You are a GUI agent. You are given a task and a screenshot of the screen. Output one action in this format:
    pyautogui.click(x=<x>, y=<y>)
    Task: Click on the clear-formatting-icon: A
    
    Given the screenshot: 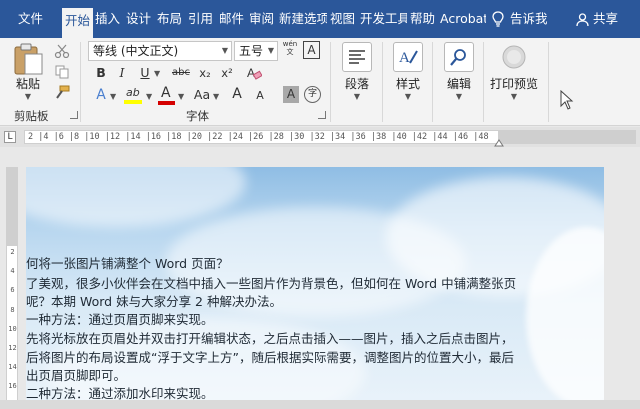 What is the action you would take?
    pyautogui.click(x=254, y=73)
    